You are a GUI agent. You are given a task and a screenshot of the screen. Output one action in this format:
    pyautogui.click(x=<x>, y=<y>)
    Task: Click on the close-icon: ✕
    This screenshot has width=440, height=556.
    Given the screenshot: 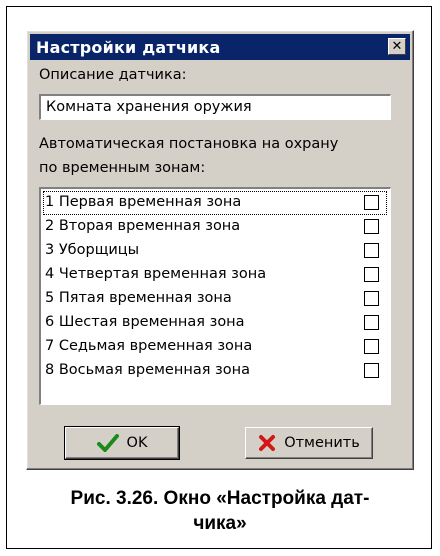 What is the action you would take?
    pyautogui.click(x=397, y=46)
    